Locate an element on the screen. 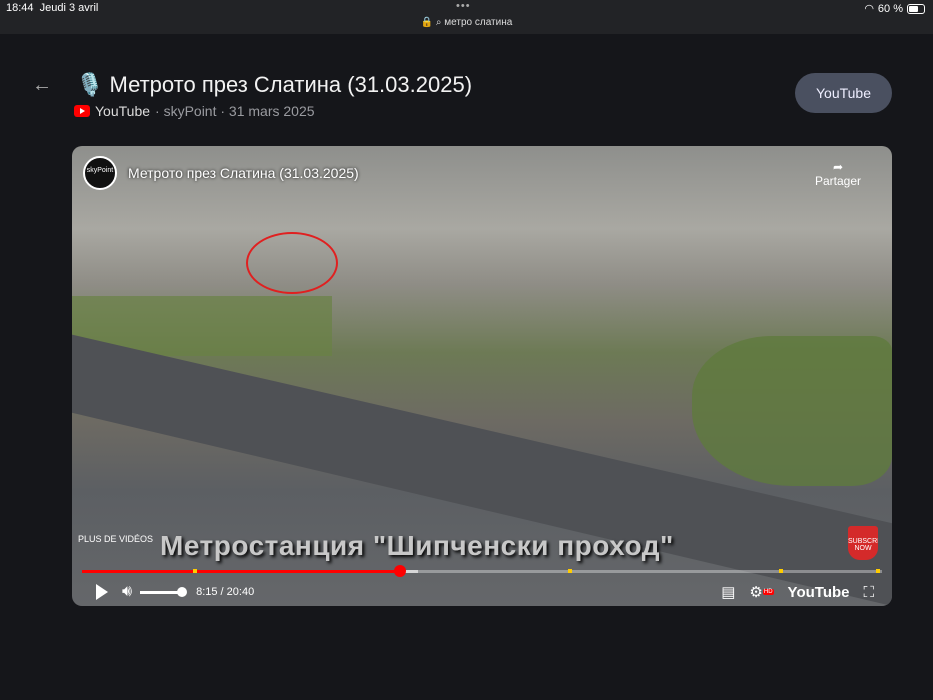 This screenshot has width=933, height=700. red-circle-annotation is located at coordinates (292, 263).